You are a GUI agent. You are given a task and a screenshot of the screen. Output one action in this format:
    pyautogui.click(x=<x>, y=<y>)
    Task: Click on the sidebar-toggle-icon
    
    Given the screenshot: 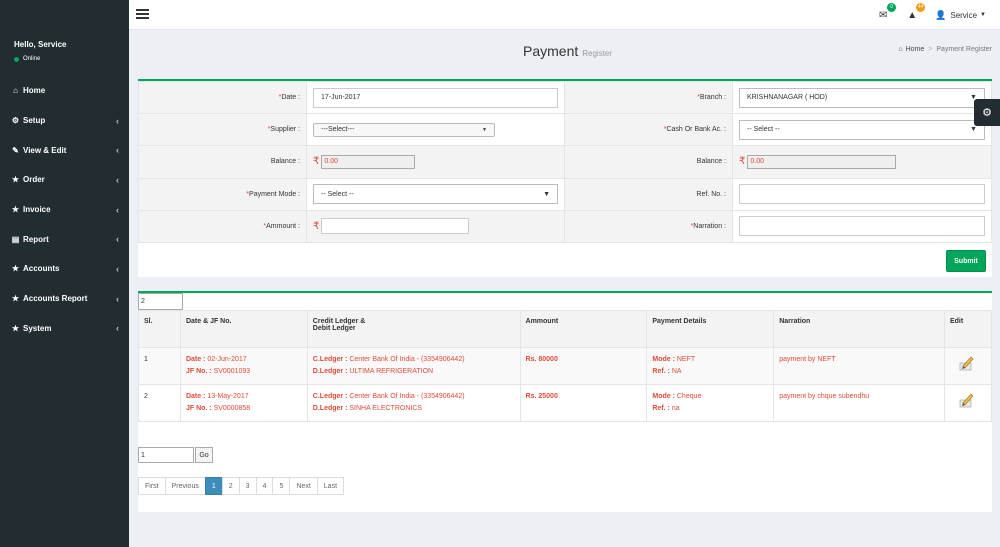 What is the action you would take?
    pyautogui.click(x=142, y=14)
    